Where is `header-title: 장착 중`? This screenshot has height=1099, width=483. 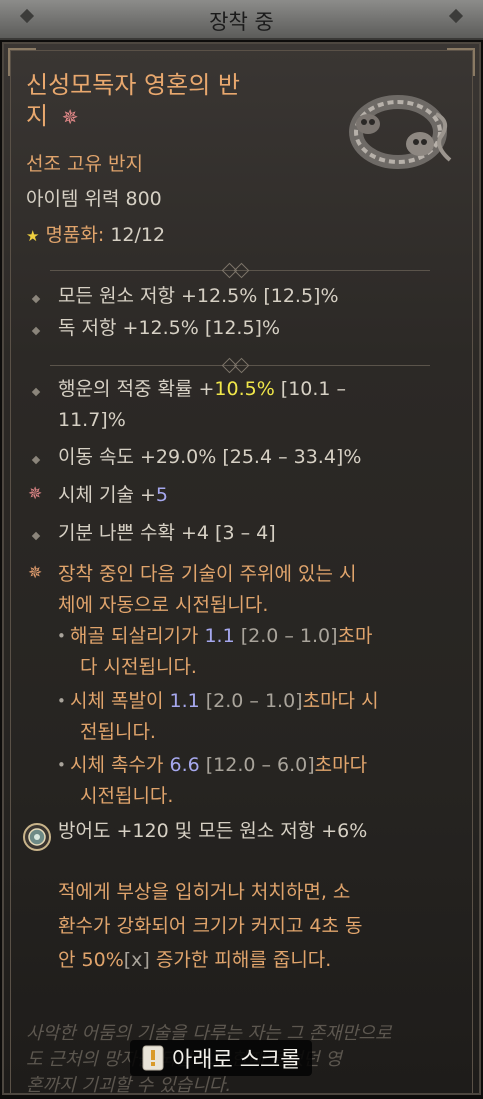 header-title: 장착 중 is located at coordinates (241, 22).